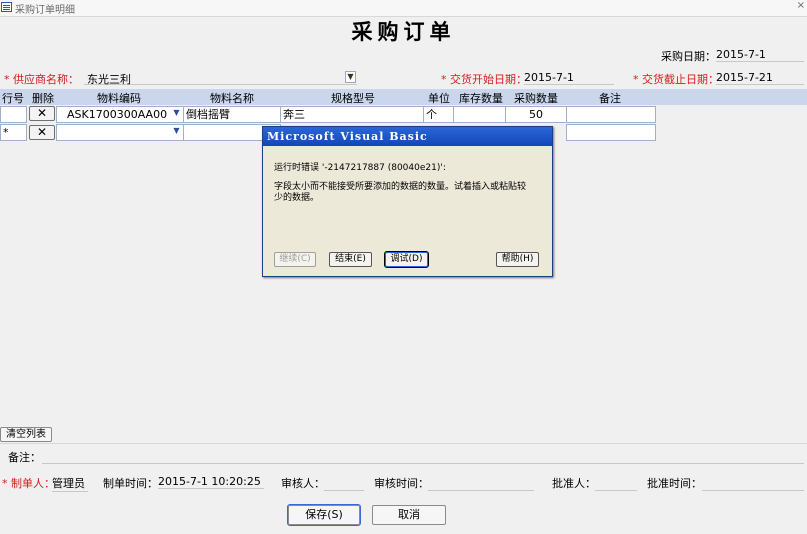 This screenshot has height=534, width=807. Describe the element at coordinates (479, 114) in the screenshot. I see `stock-qty-cell` at that location.